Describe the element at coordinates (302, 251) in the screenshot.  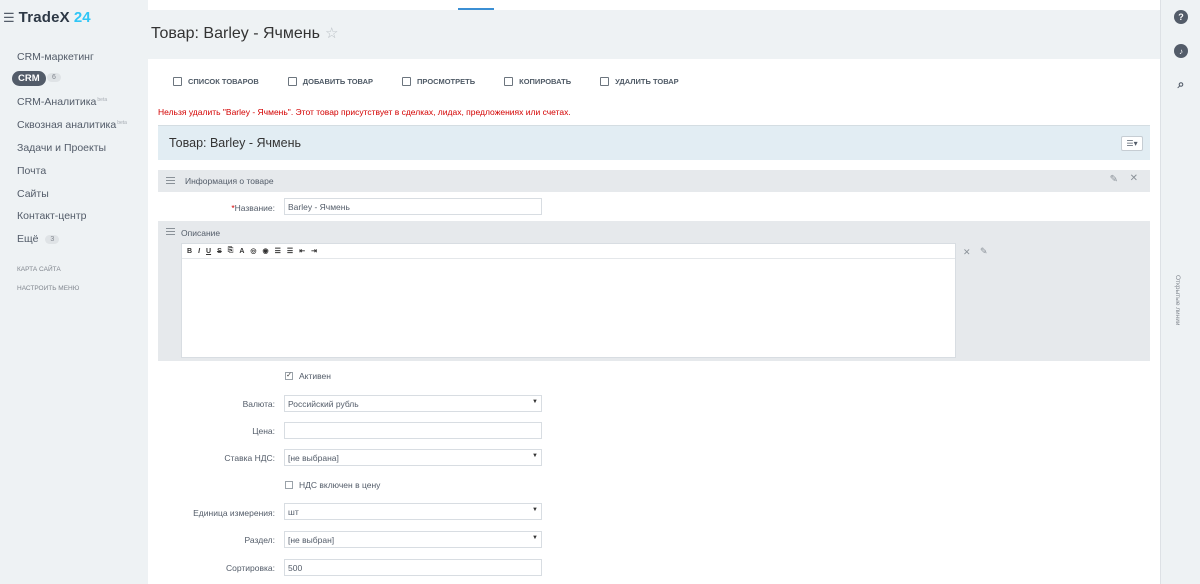
I see `outdent-icon: ⇤` at that location.